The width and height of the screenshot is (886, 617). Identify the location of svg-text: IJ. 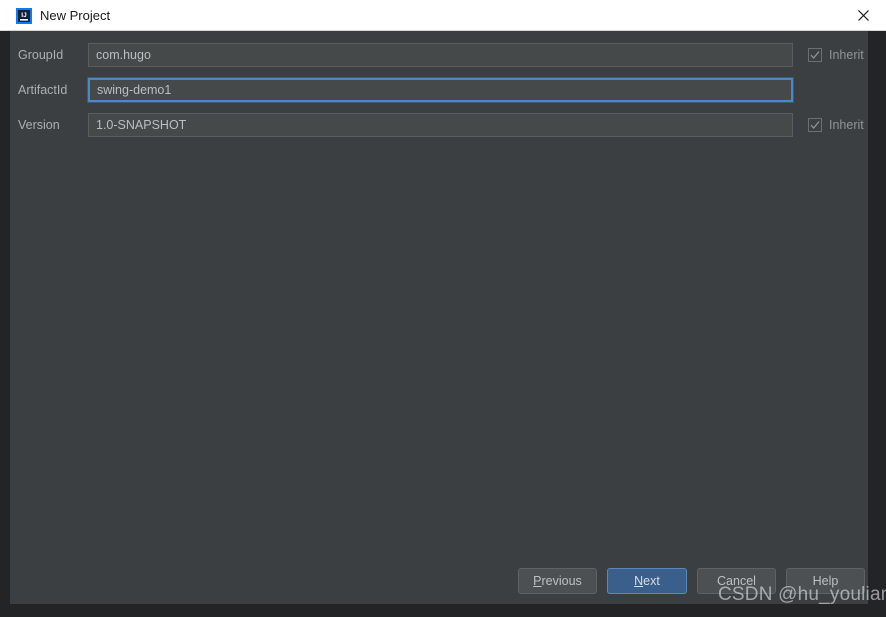
(24, 15).